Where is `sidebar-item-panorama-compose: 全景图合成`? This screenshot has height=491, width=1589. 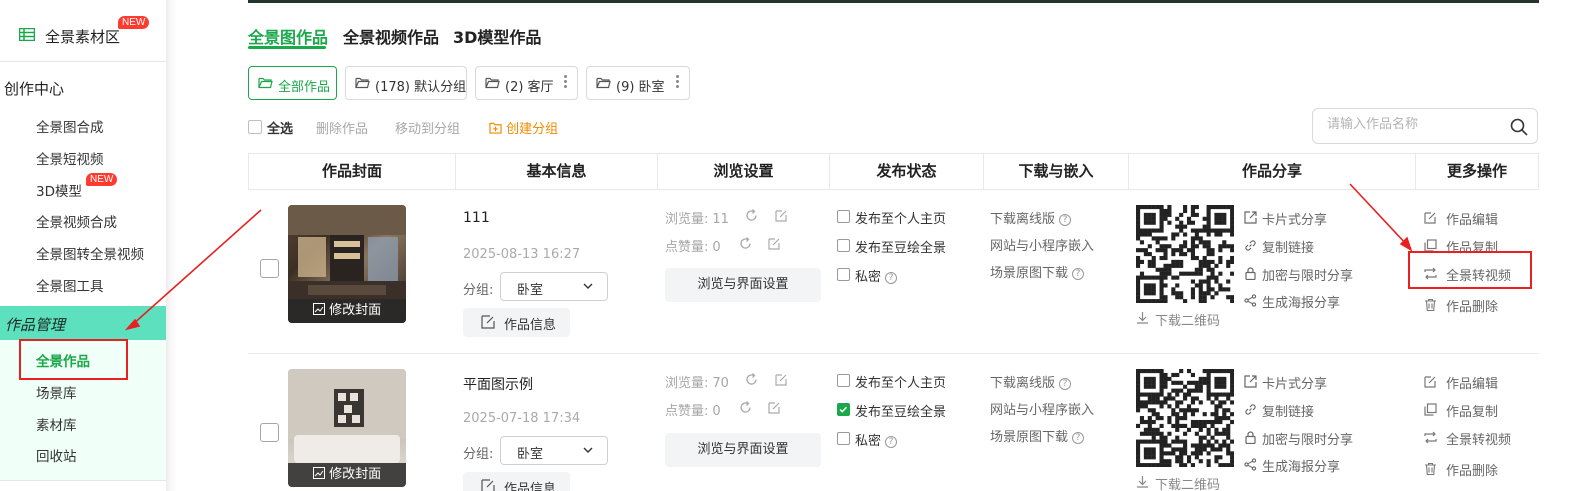 sidebar-item-panorama-compose: 全景图合成 is located at coordinates (70, 126).